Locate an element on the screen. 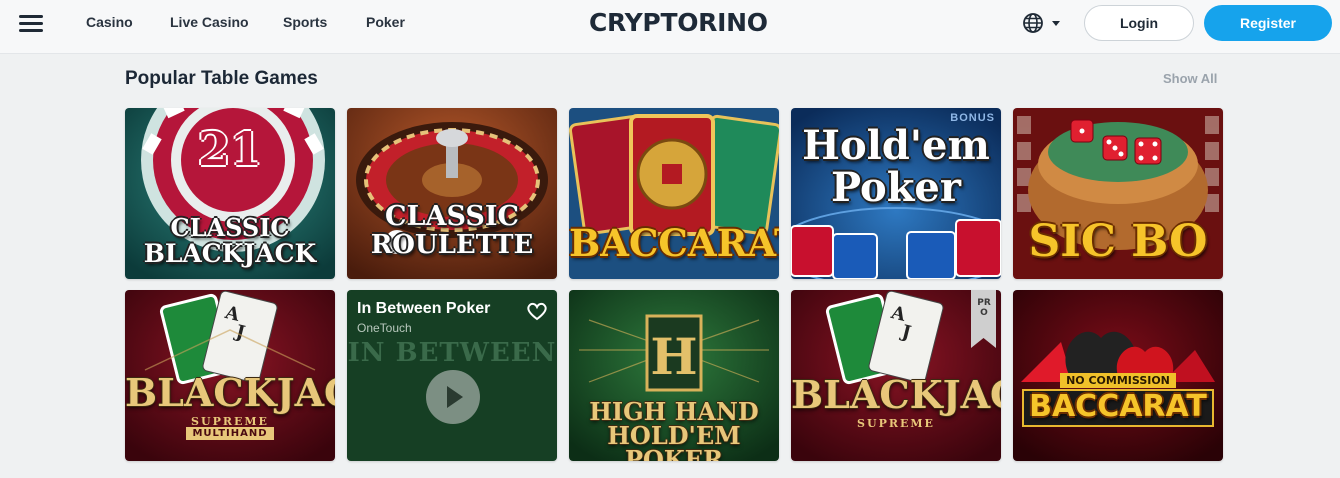 The height and width of the screenshot is (478, 1340). game-badge: 21 is located at coordinates (229, 149).